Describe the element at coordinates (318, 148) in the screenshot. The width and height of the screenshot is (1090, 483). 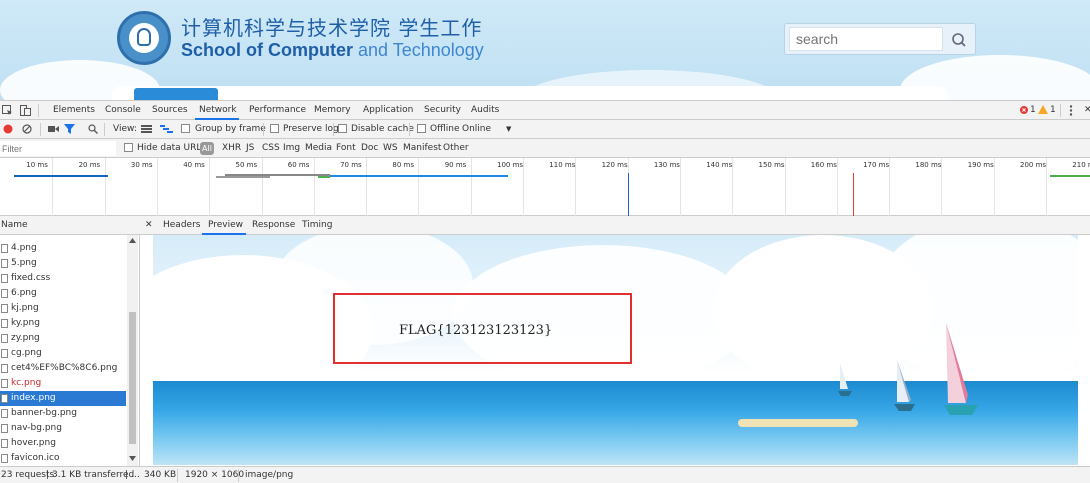
I see `filter-type-media: Media` at that location.